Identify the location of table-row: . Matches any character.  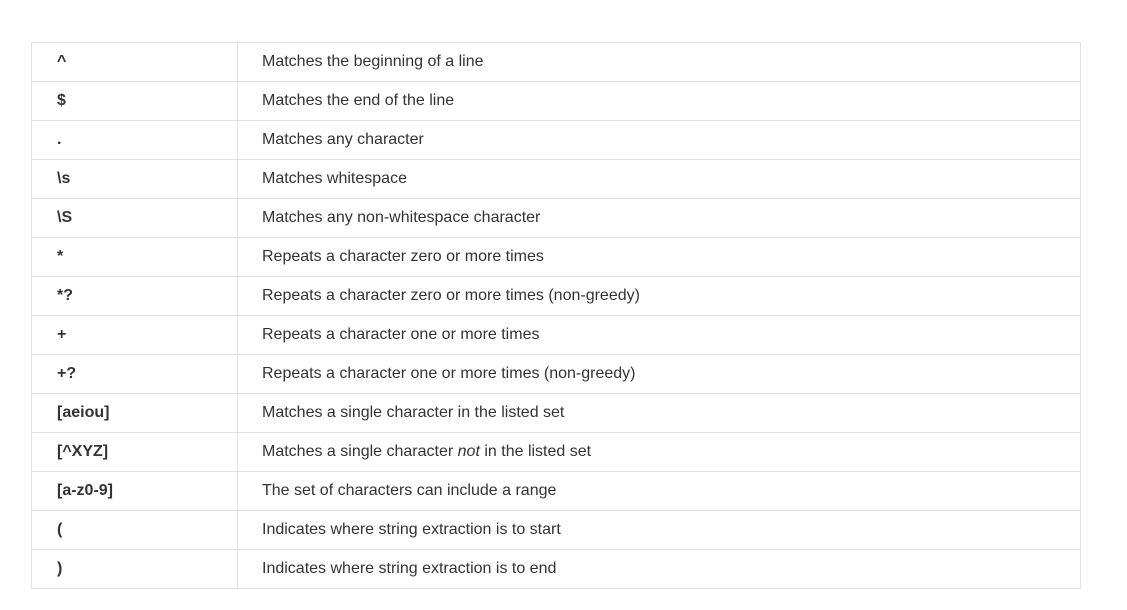
(556, 140).